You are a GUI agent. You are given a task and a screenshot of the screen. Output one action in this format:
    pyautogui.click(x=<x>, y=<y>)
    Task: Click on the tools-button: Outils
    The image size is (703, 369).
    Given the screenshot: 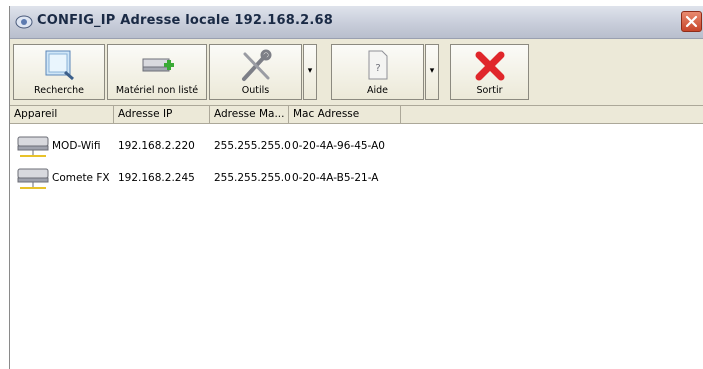 What is the action you would take?
    pyautogui.click(x=255, y=72)
    